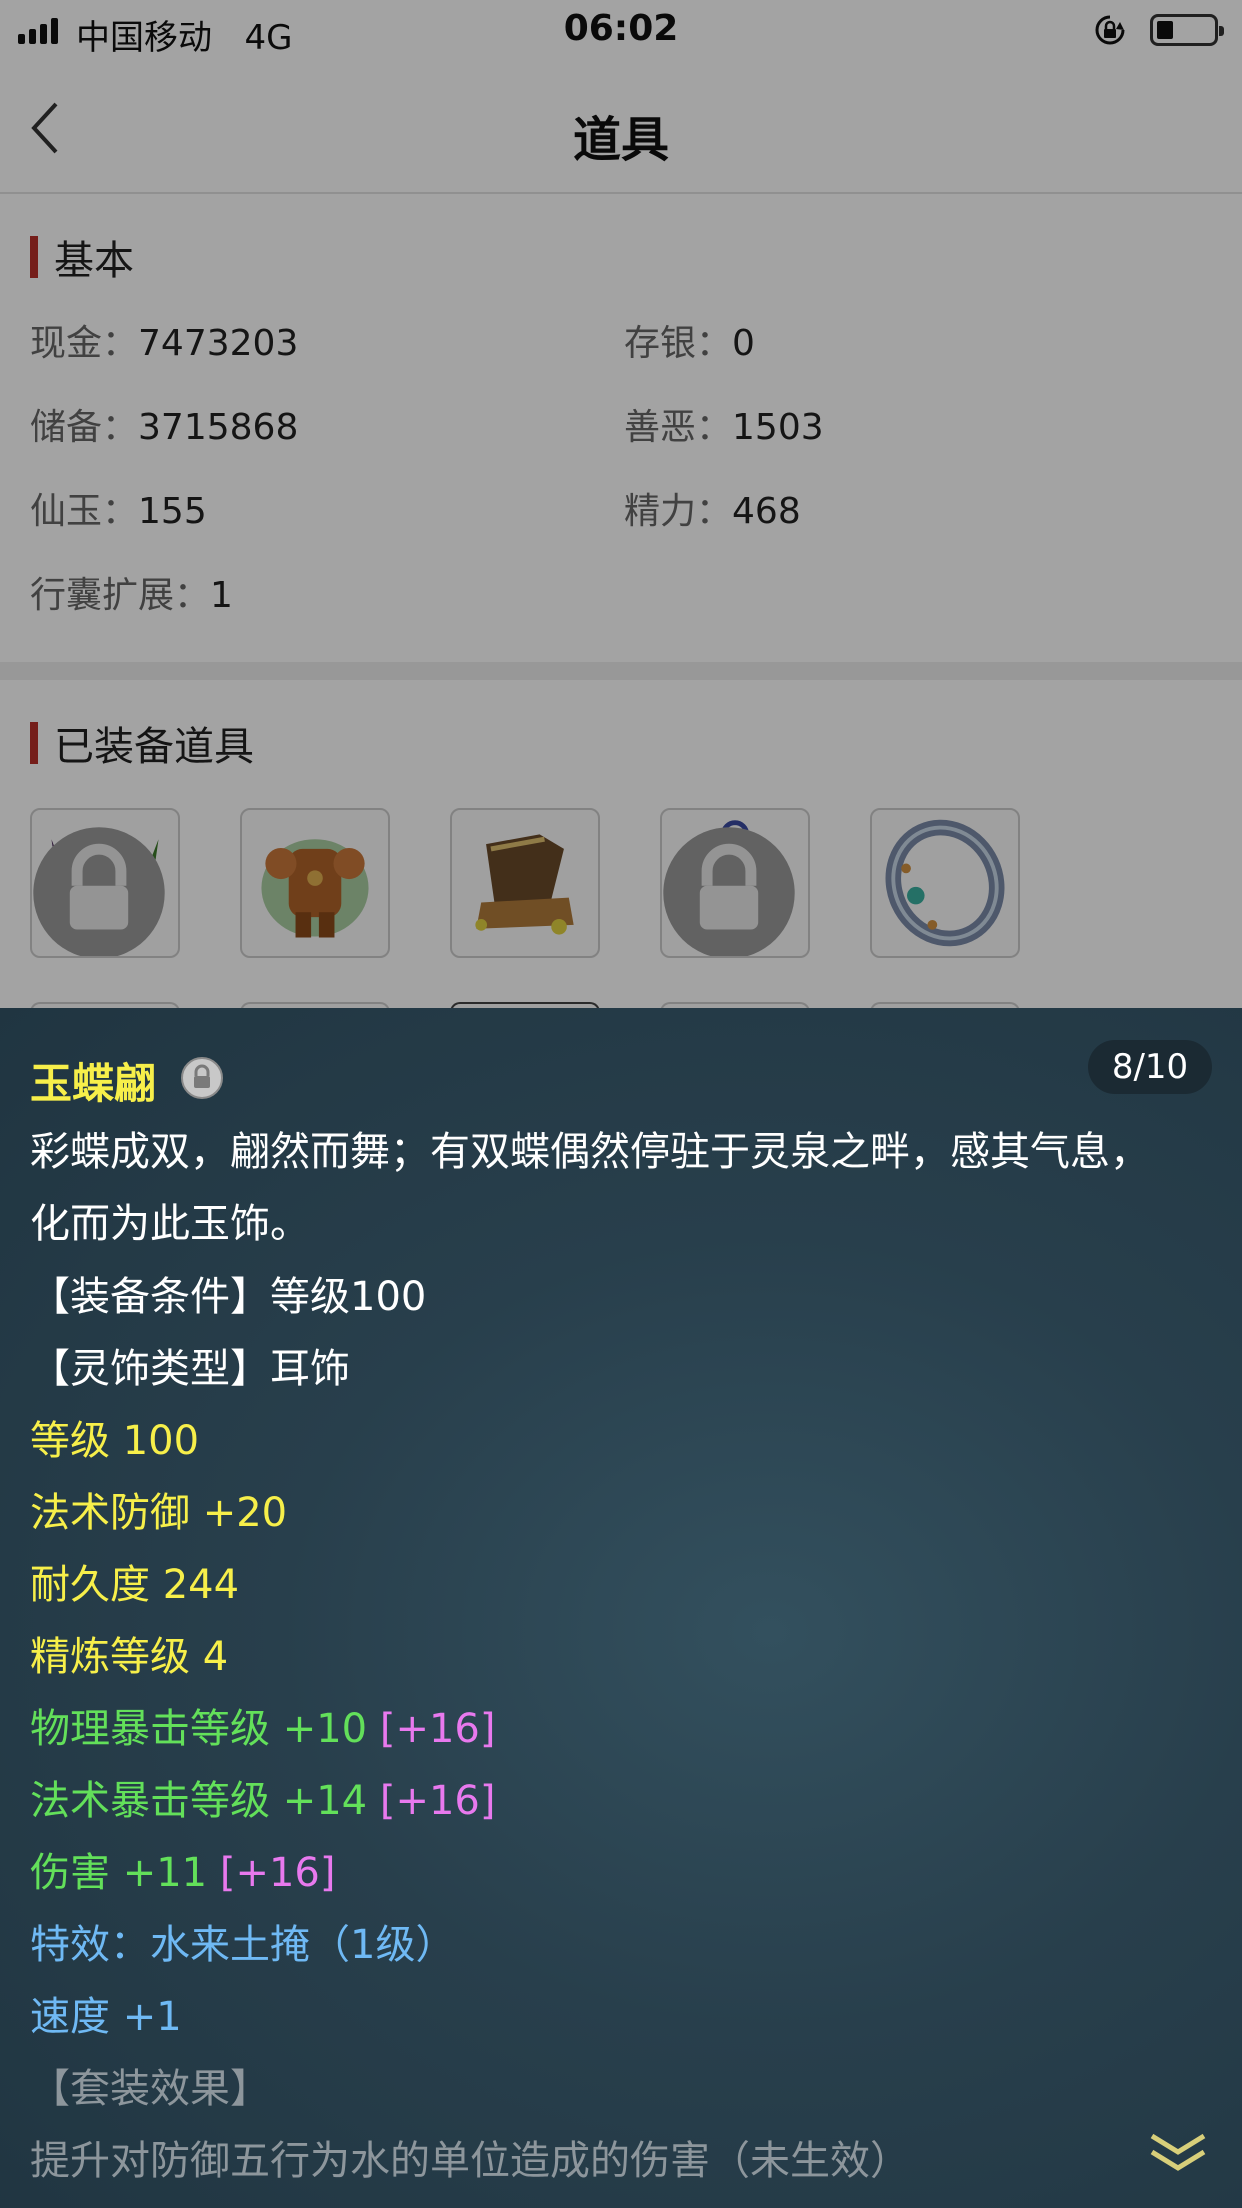  I want to click on stat-magic-defense: 法术防御 +20, so click(159, 1513).